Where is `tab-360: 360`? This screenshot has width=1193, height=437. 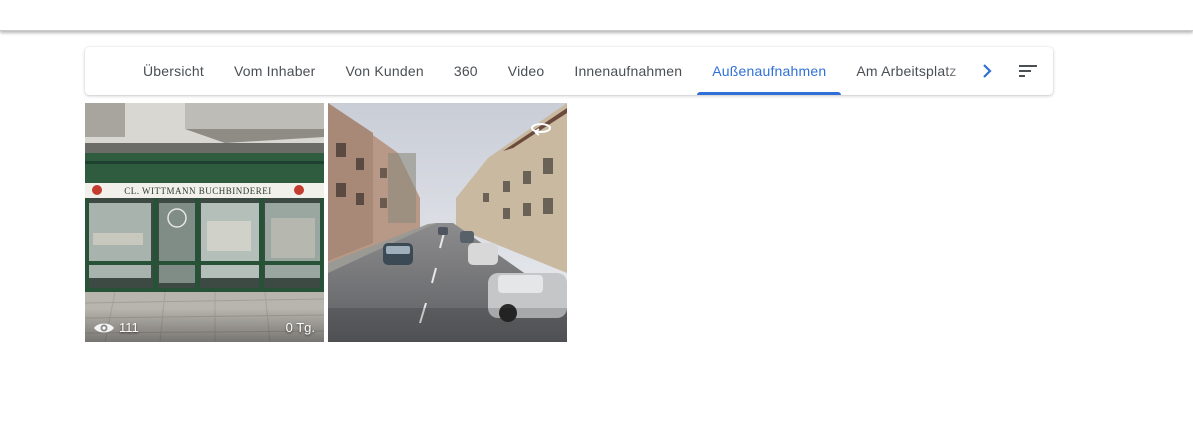
tab-360: 360 is located at coordinates (466, 71).